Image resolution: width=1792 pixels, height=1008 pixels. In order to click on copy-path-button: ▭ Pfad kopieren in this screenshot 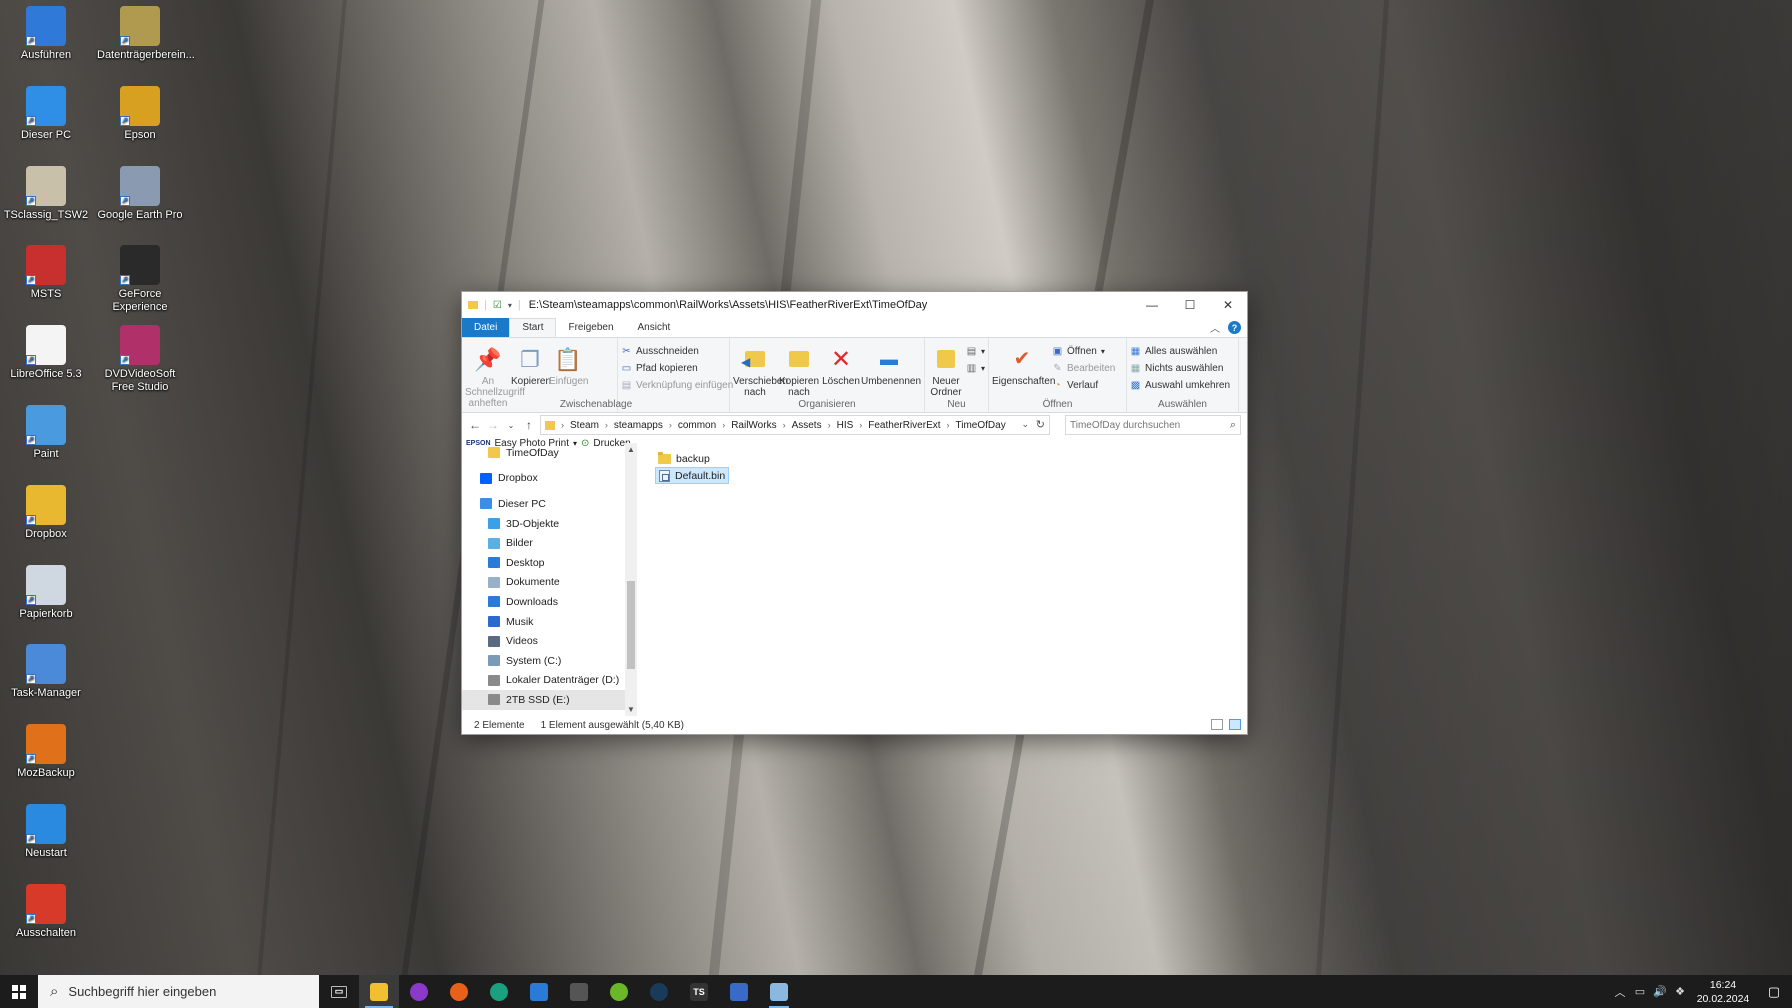, I will do `click(677, 368)`.